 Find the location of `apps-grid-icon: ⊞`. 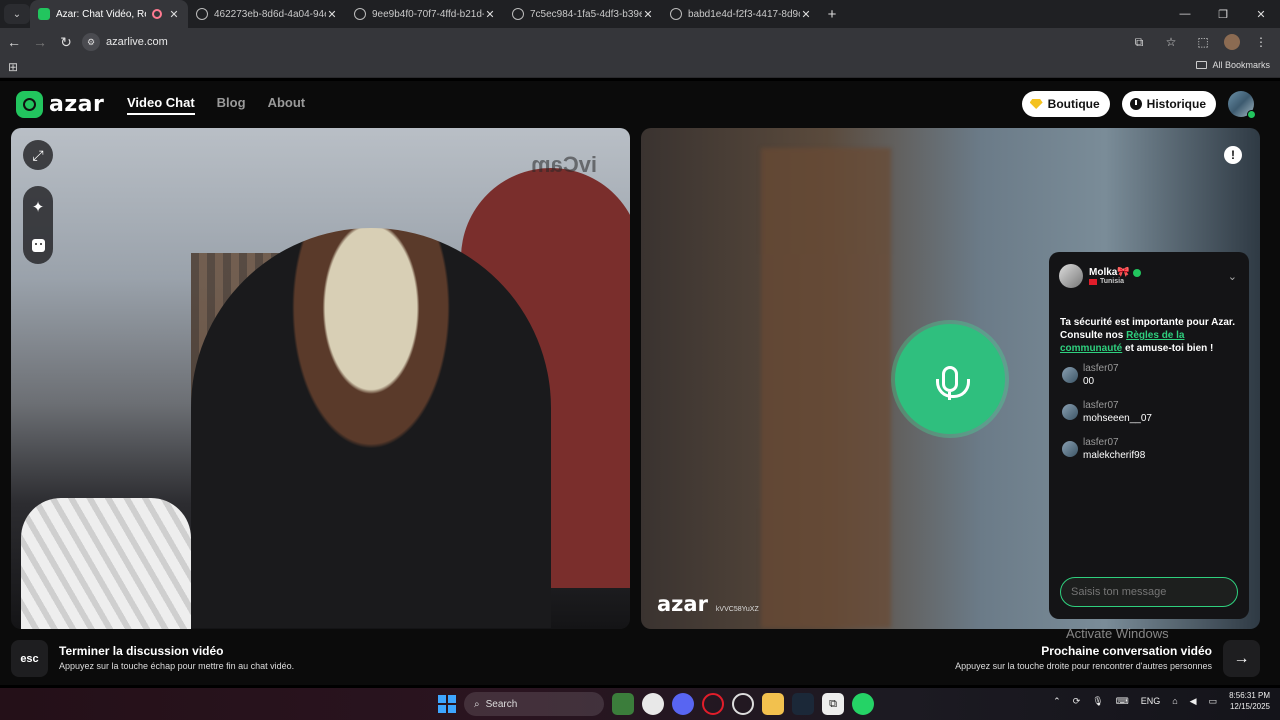

apps-grid-icon: ⊞ is located at coordinates (13, 67).